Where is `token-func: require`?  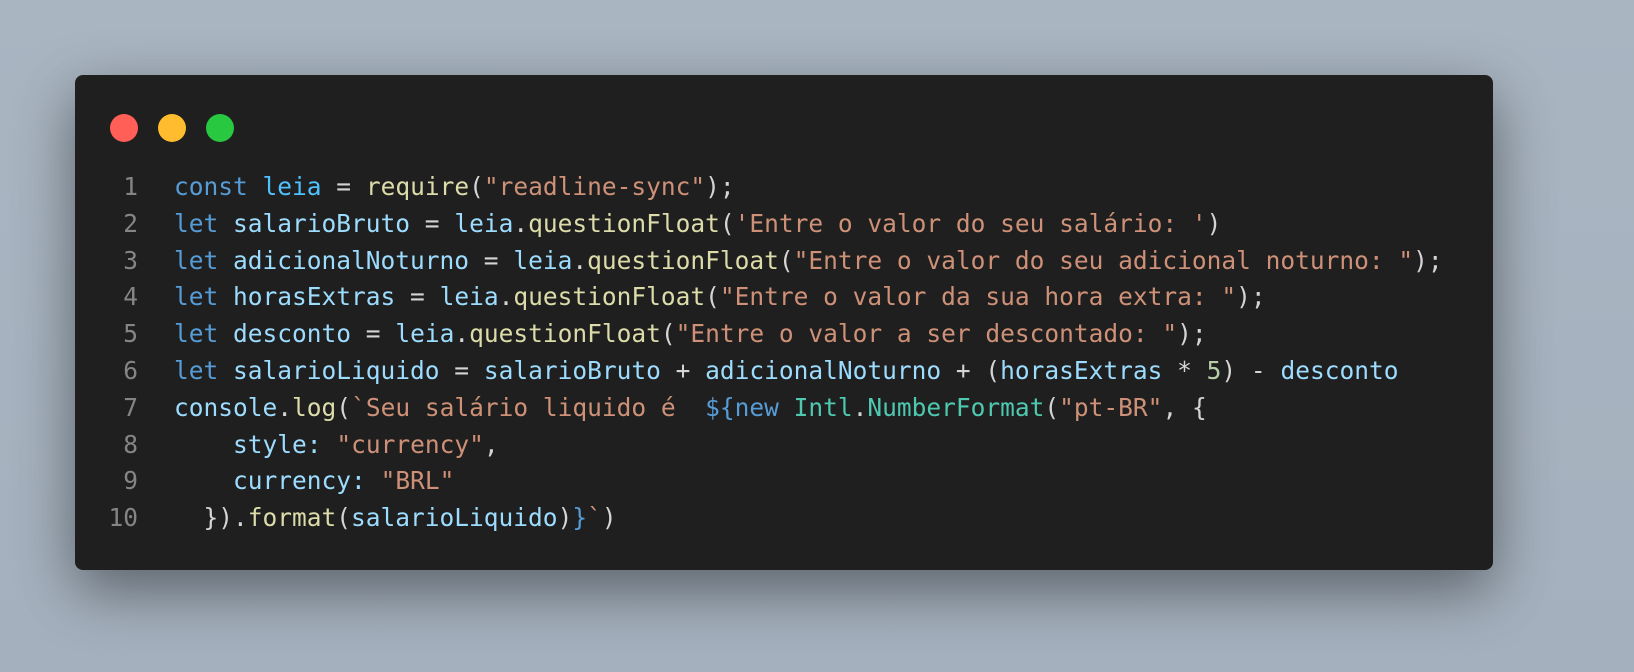 token-func: require is located at coordinates (417, 186).